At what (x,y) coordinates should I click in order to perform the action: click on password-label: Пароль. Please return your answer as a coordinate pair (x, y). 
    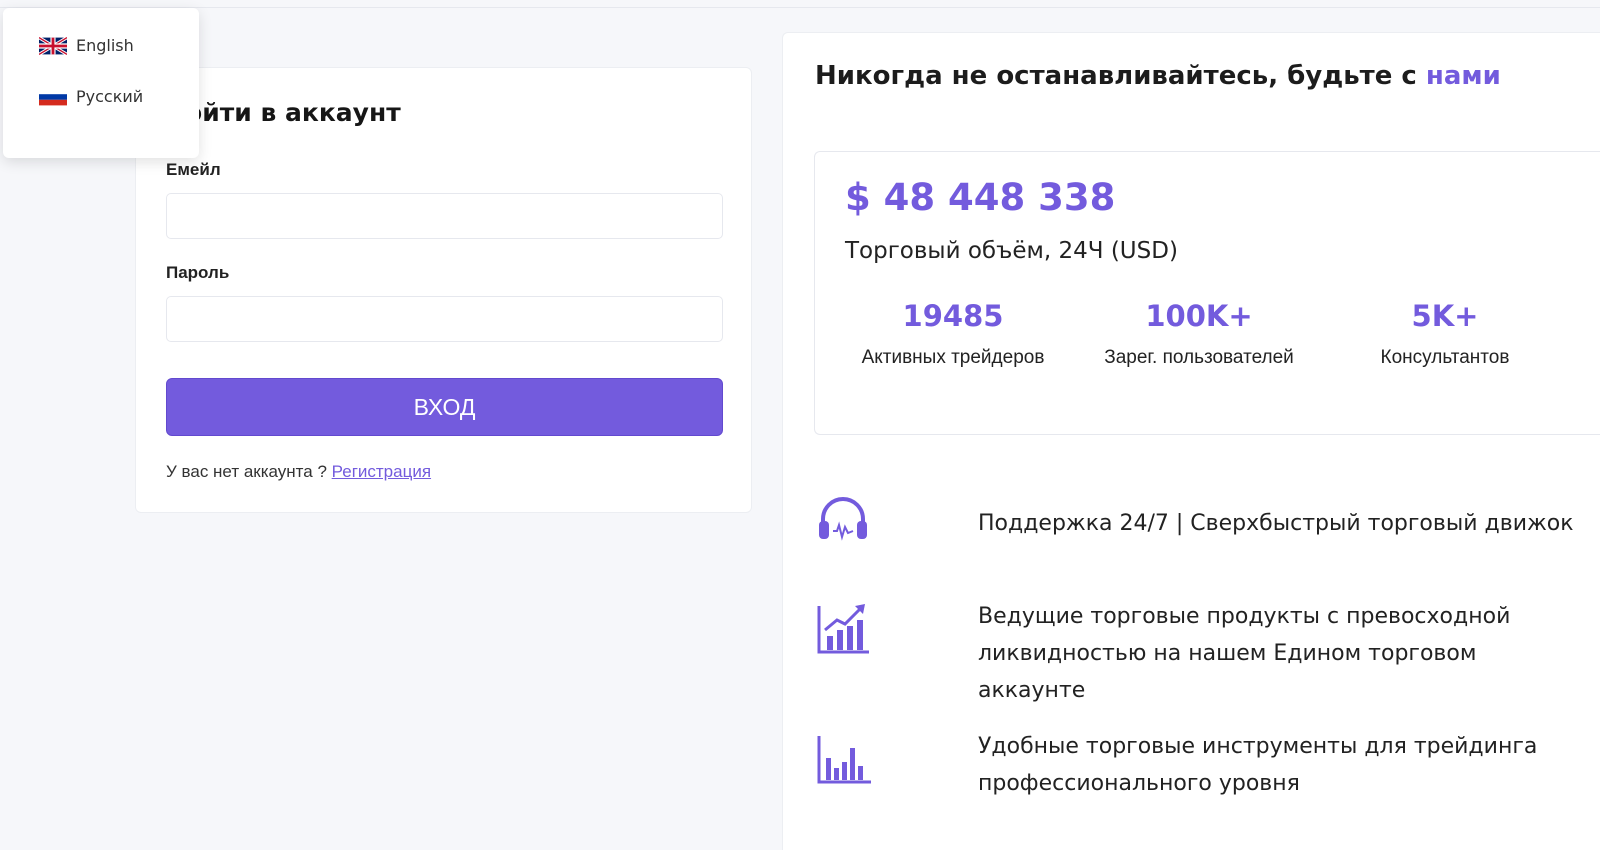
    Looking at the image, I should click on (198, 272).